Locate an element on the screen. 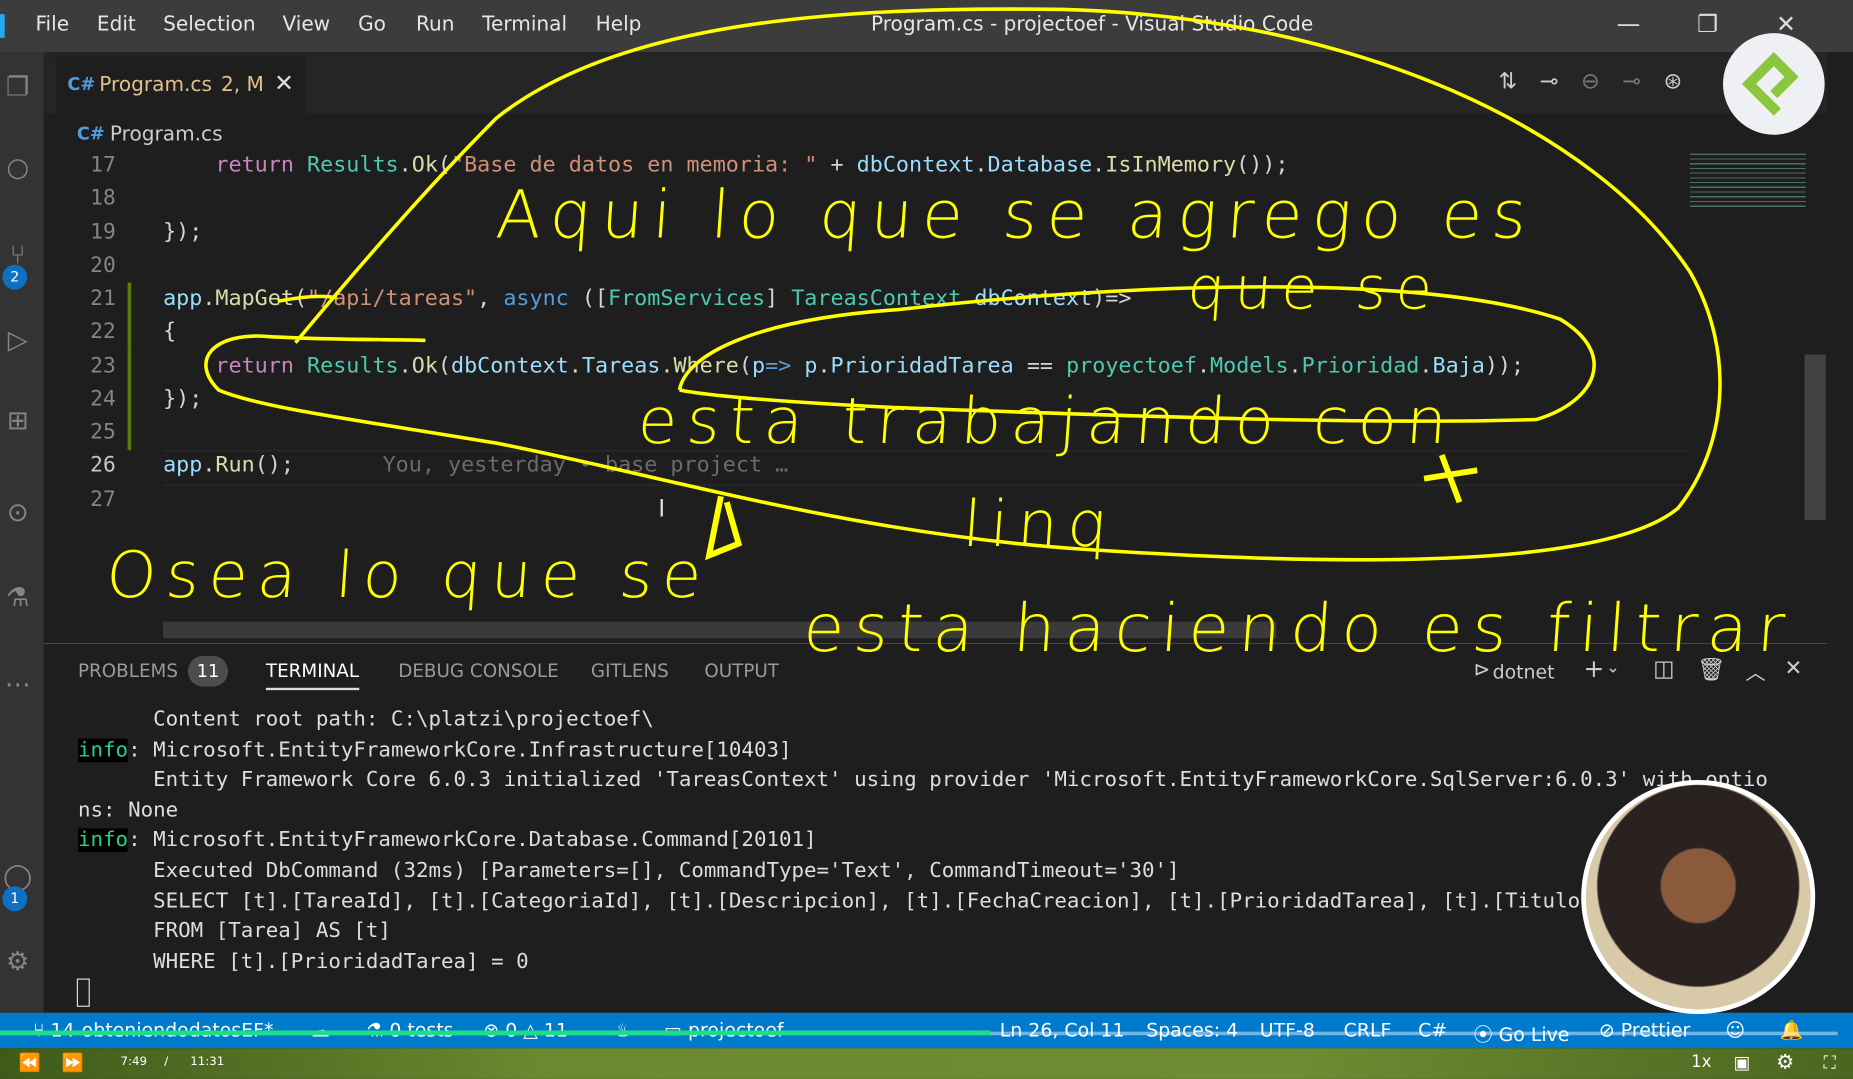 The height and width of the screenshot is (1079, 1853). annotation-text: linq is located at coordinates (1040, 524).